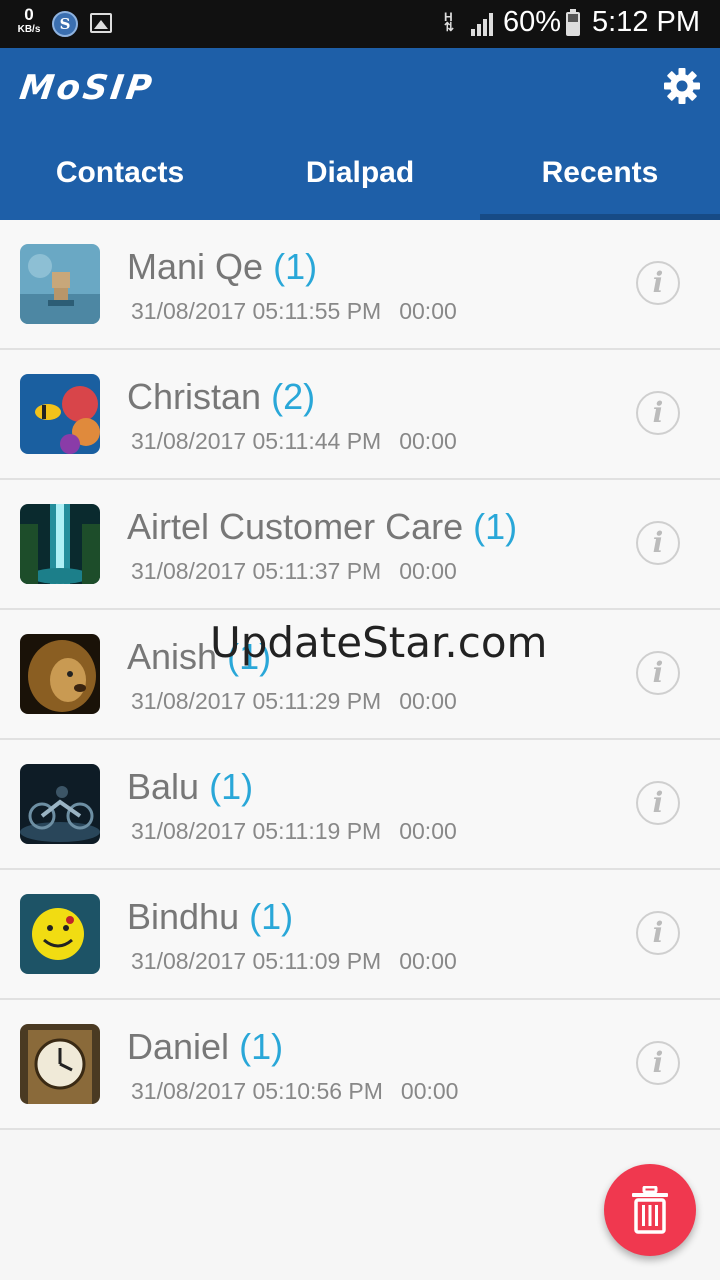 The width and height of the screenshot is (720, 1280). What do you see at coordinates (101, 23) in the screenshot?
I see `image-notification-icon` at bounding box center [101, 23].